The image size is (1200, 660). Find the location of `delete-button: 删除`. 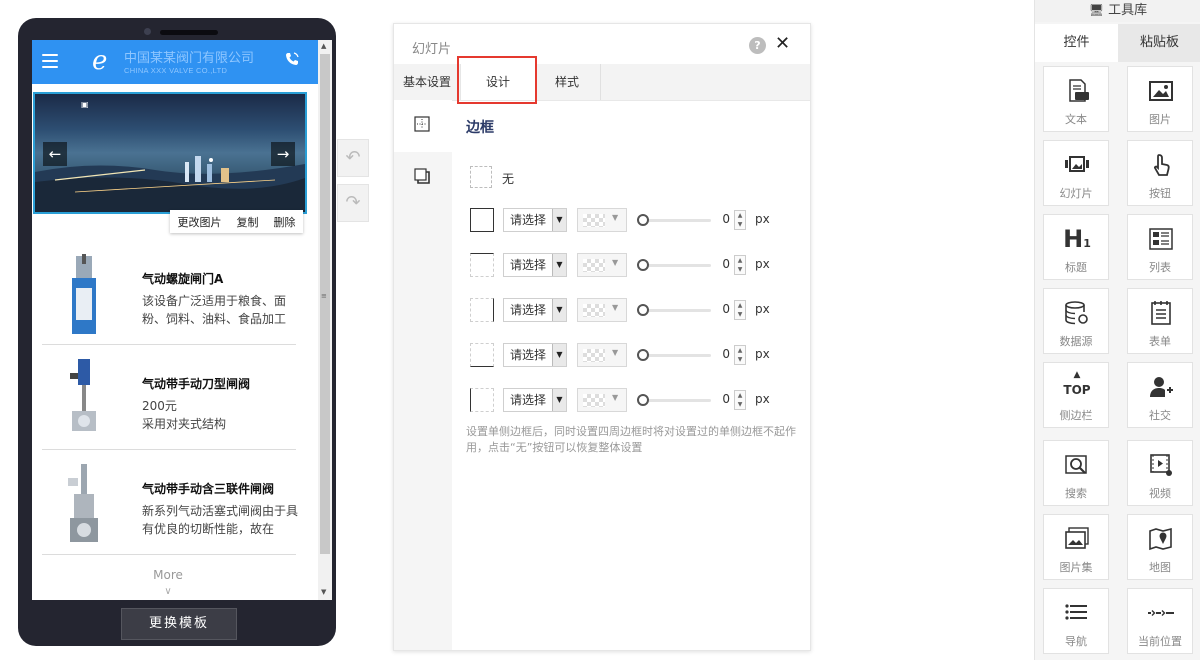

delete-button: 删除 is located at coordinates (285, 222).